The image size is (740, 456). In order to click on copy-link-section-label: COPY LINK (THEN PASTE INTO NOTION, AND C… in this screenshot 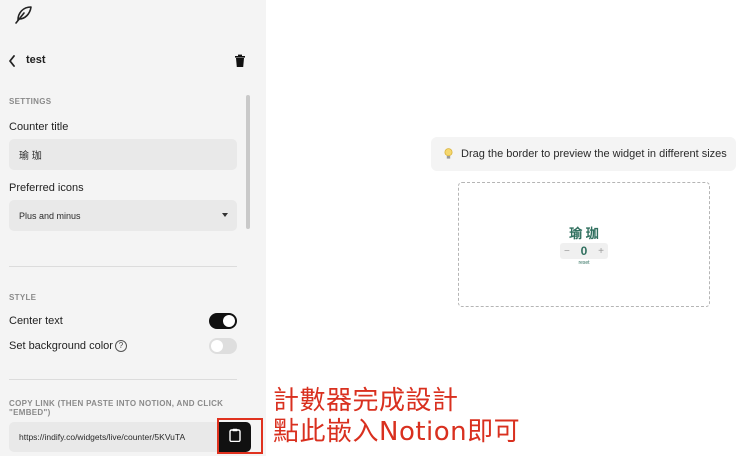, I will do `click(116, 408)`.